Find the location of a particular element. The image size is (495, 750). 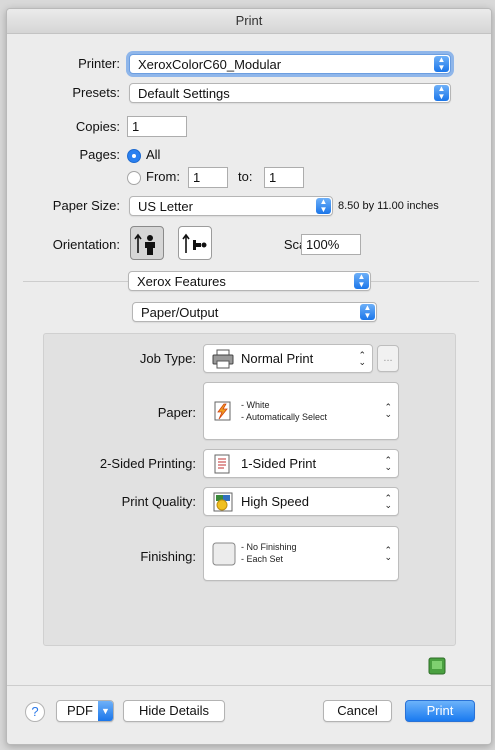

finishing-label: Finishing: is located at coordinates (168, 556).